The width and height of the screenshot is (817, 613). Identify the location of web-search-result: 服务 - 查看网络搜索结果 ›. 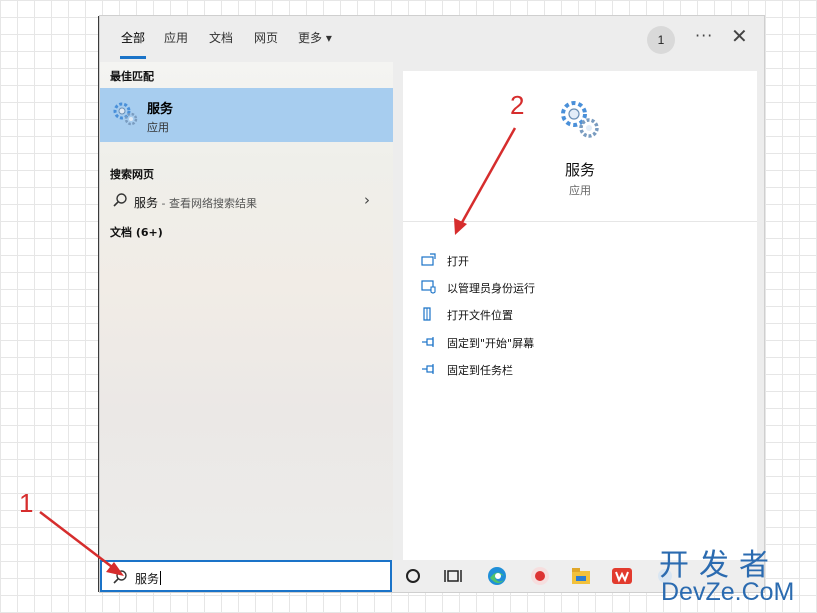
(246, 201).